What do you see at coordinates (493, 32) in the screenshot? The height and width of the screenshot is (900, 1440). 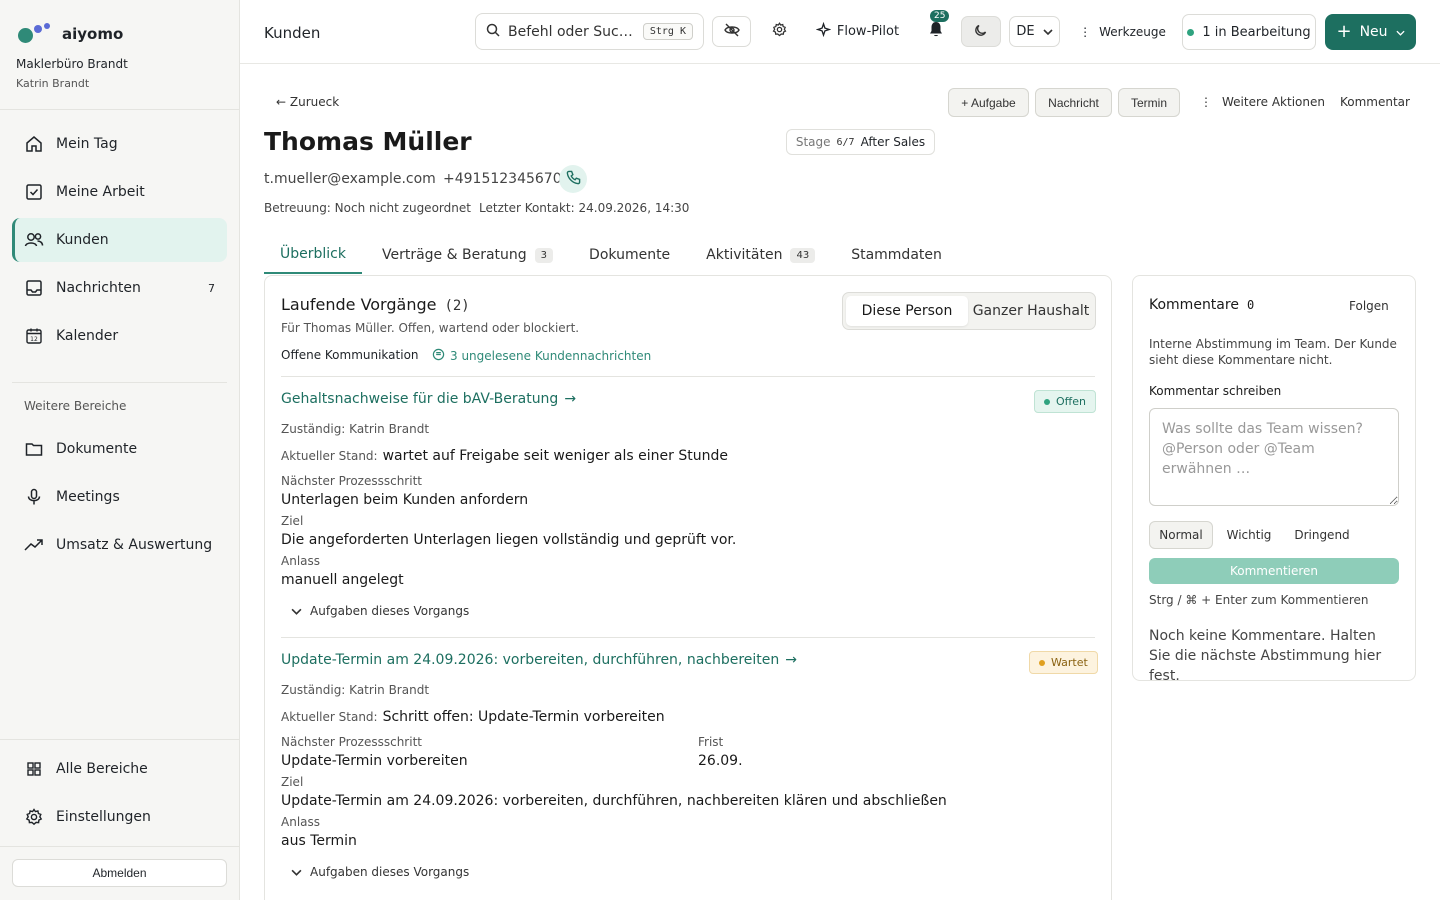 I see `search-icon` at bounding box center [493, 32].